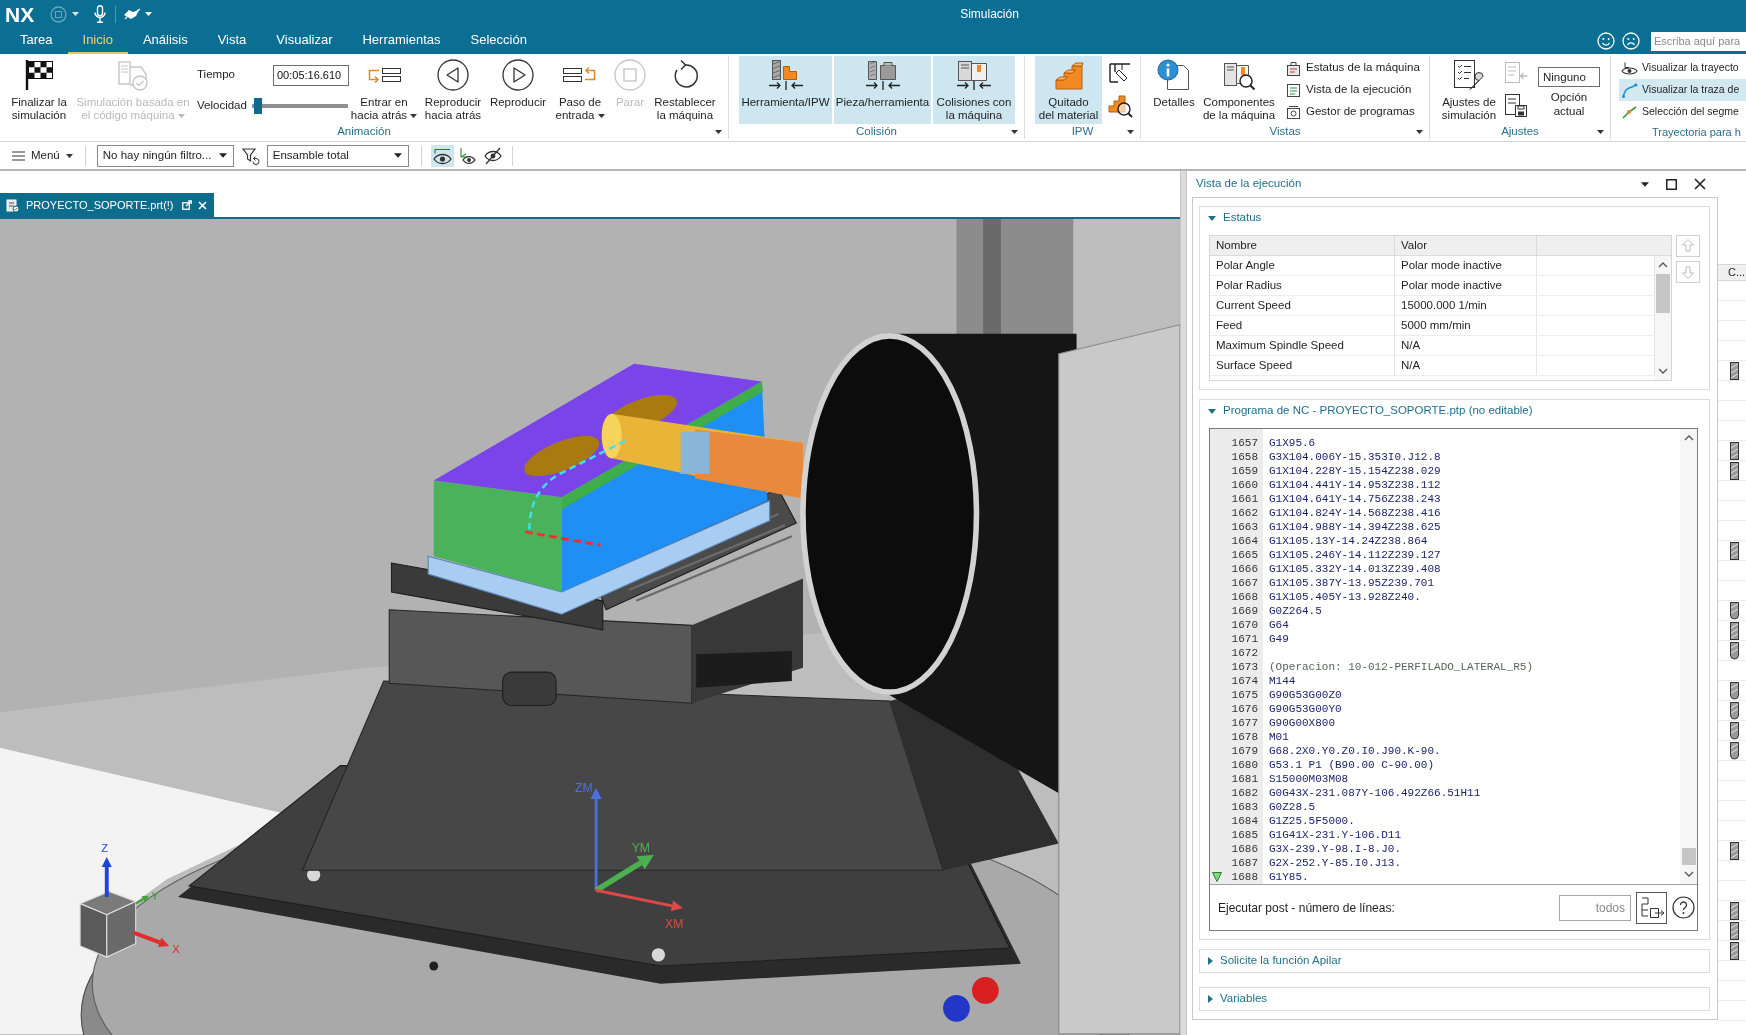  I want to click on section-title: Programa de NC - PROYECTO_SOPORTE.ptp (no editable), so click(1378, 411).